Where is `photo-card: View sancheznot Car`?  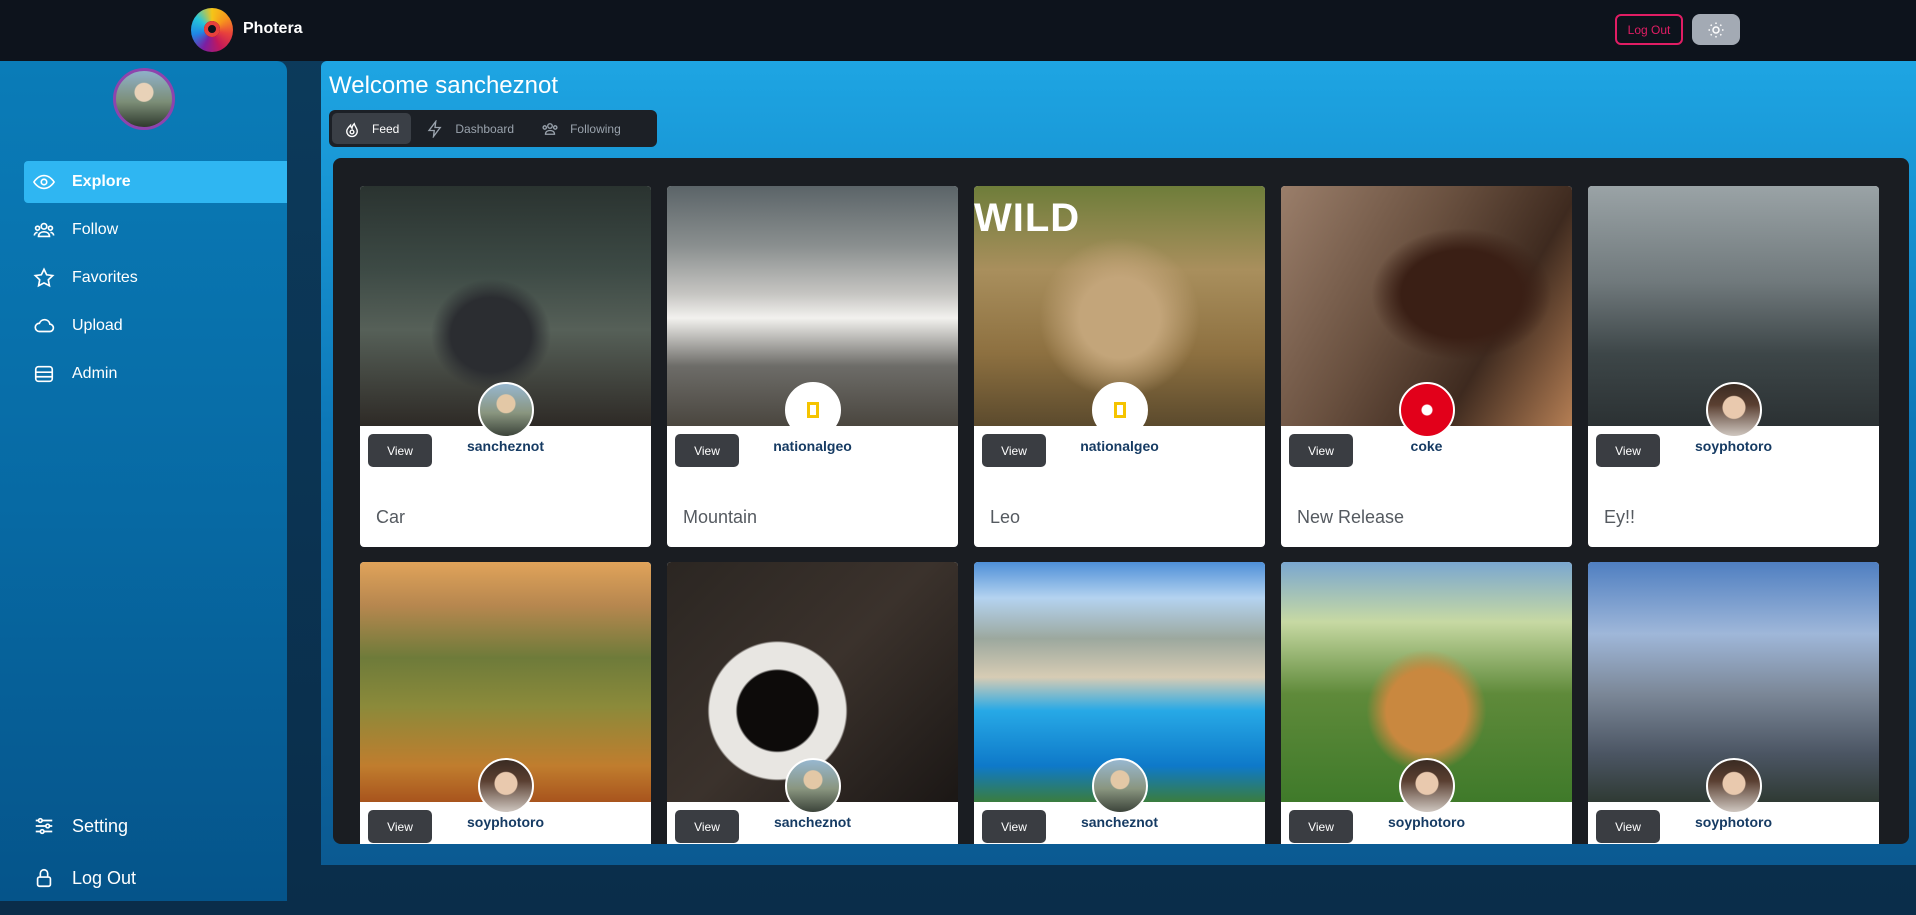
photo-card: View sancheznot Car is located at coordinates (505, 366).